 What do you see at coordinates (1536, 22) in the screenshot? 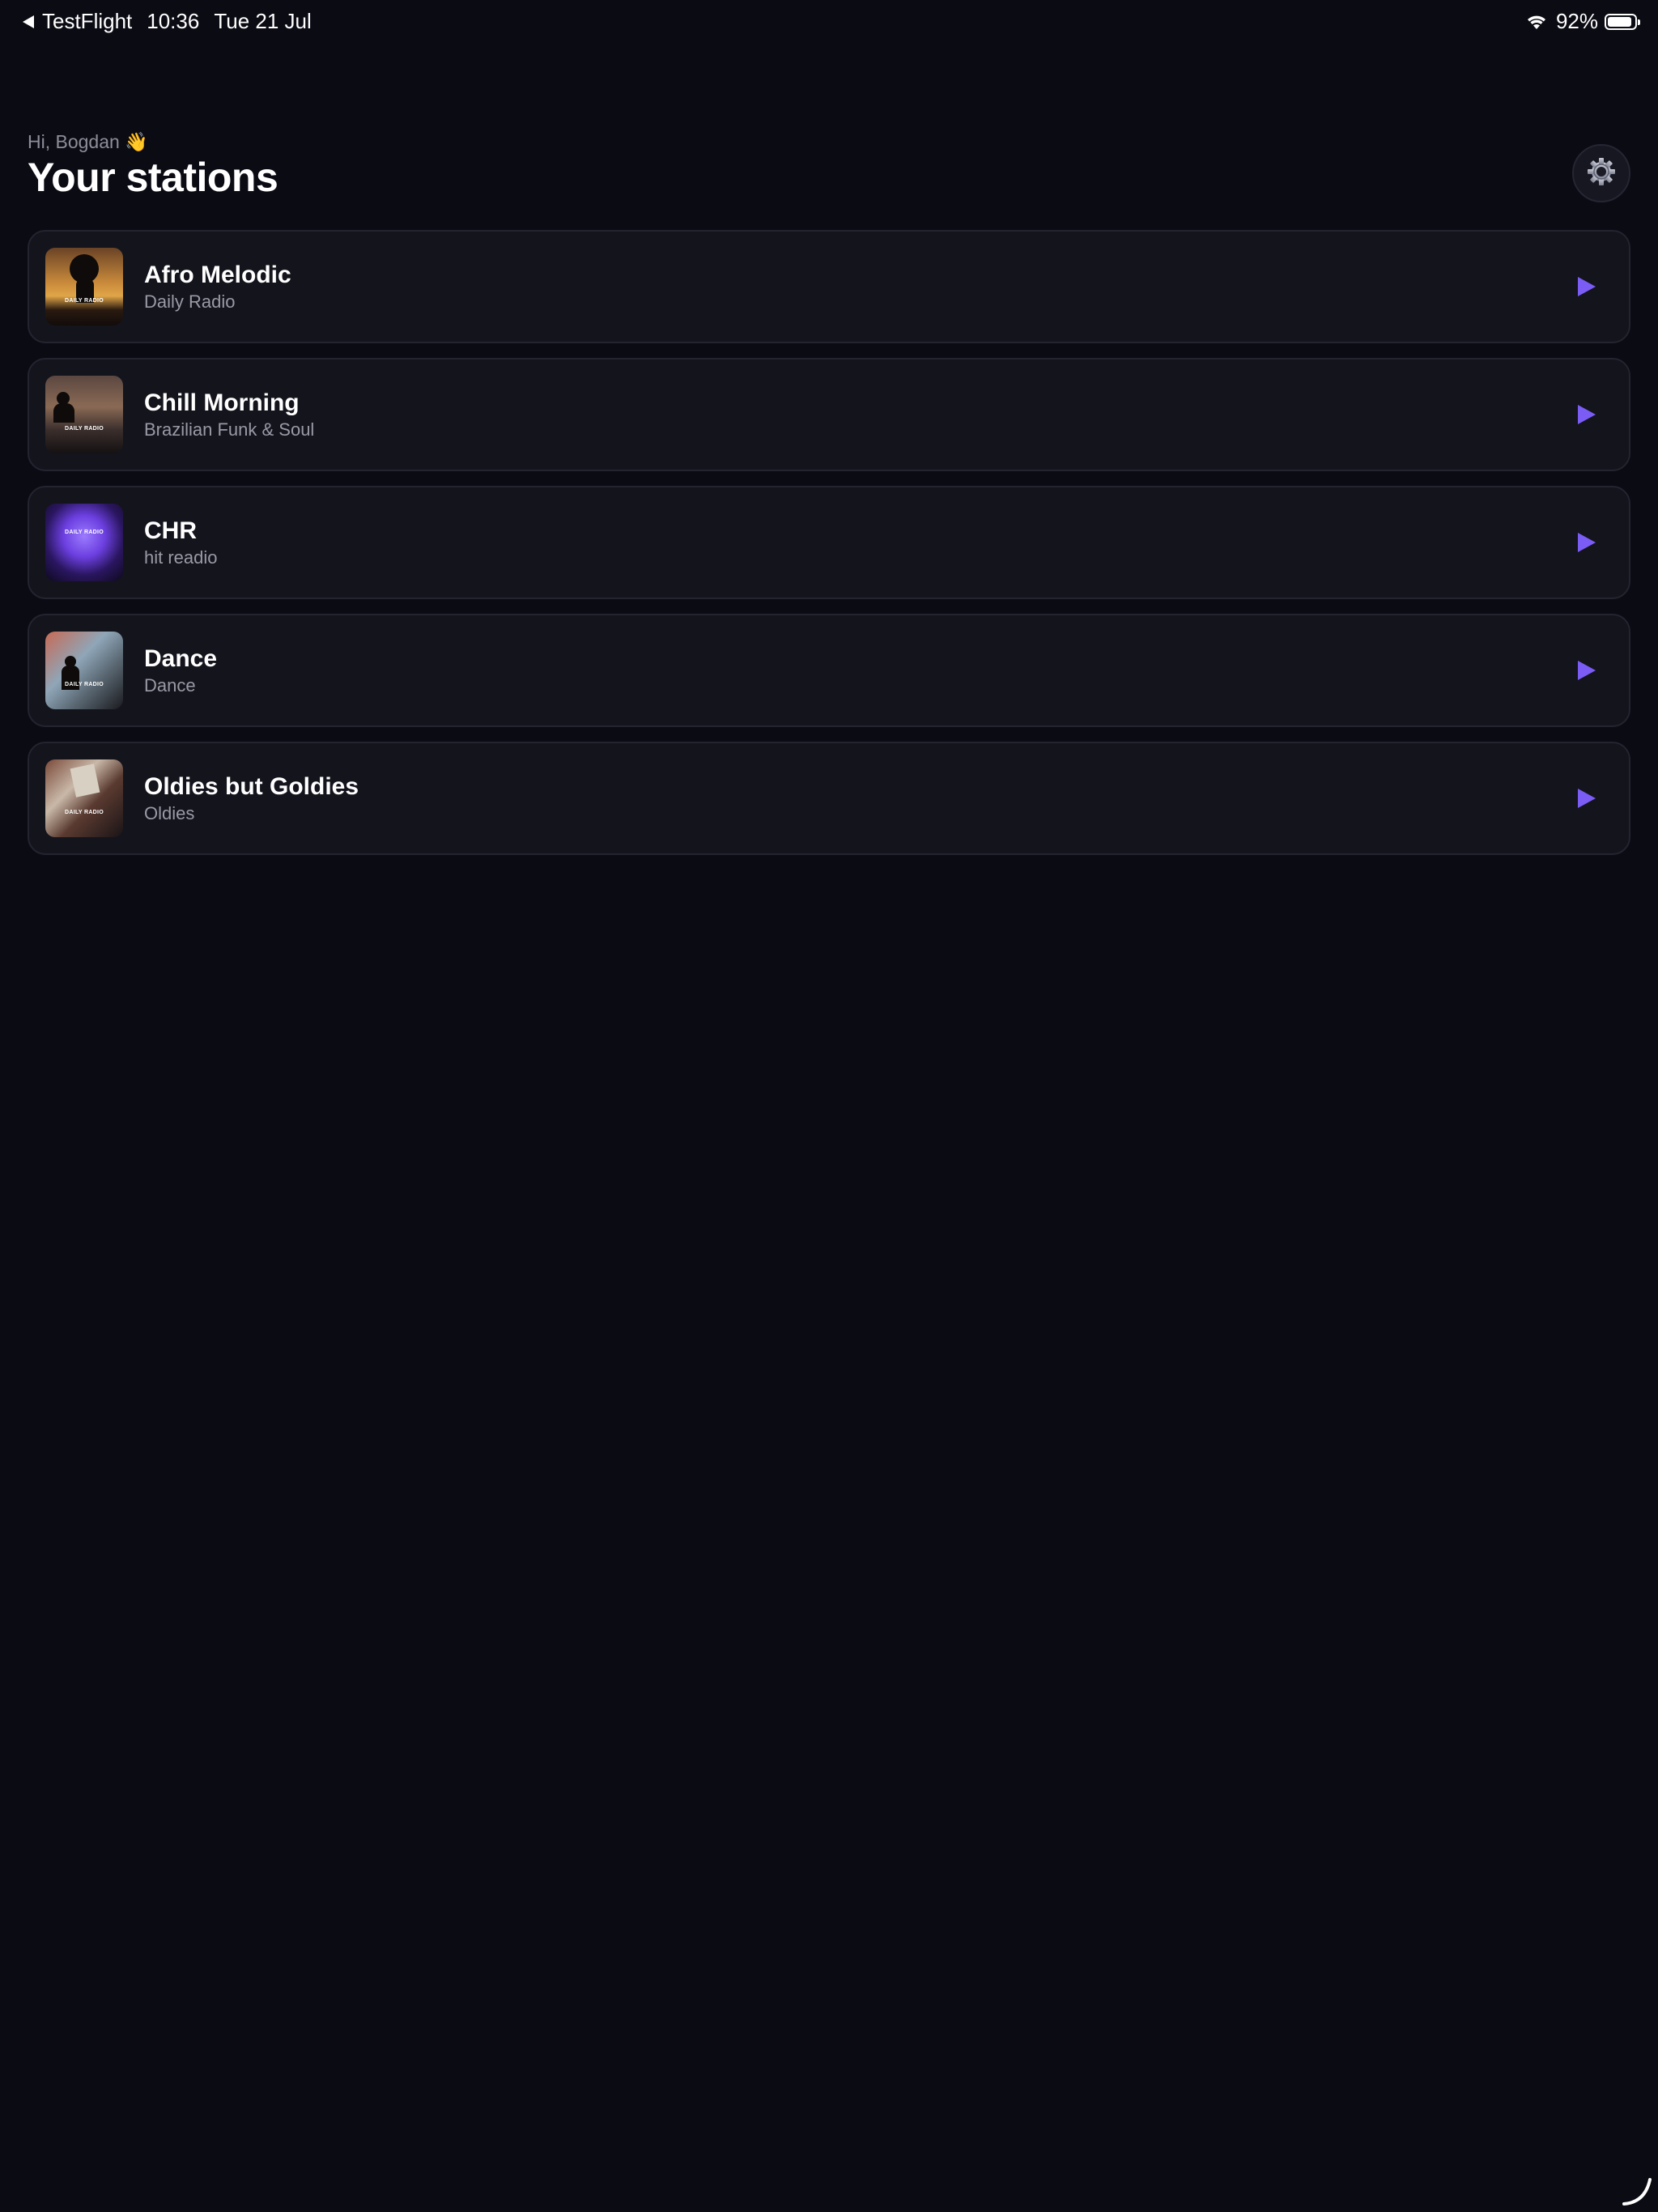
I see `wifi-icon` at bounding box center [1536, 22].